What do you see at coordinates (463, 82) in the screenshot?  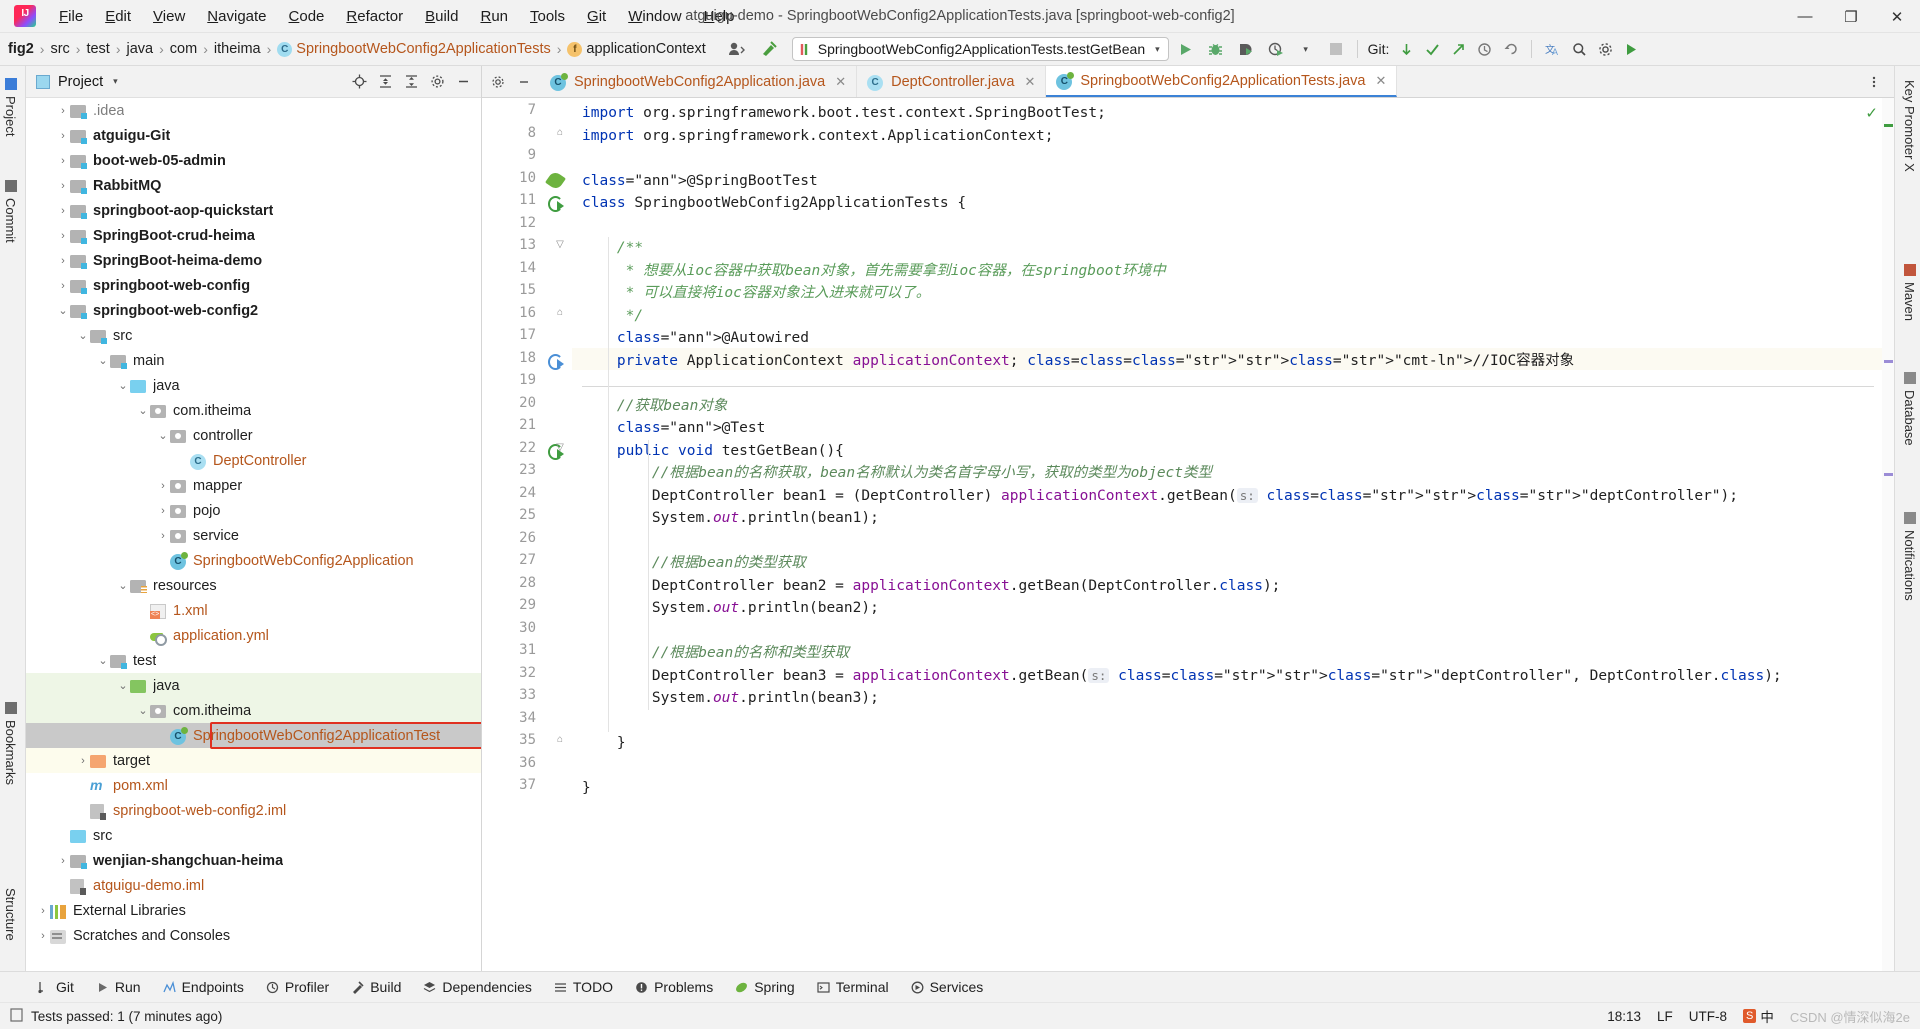 I see `hide-icon` at bounding box center [463, 82].